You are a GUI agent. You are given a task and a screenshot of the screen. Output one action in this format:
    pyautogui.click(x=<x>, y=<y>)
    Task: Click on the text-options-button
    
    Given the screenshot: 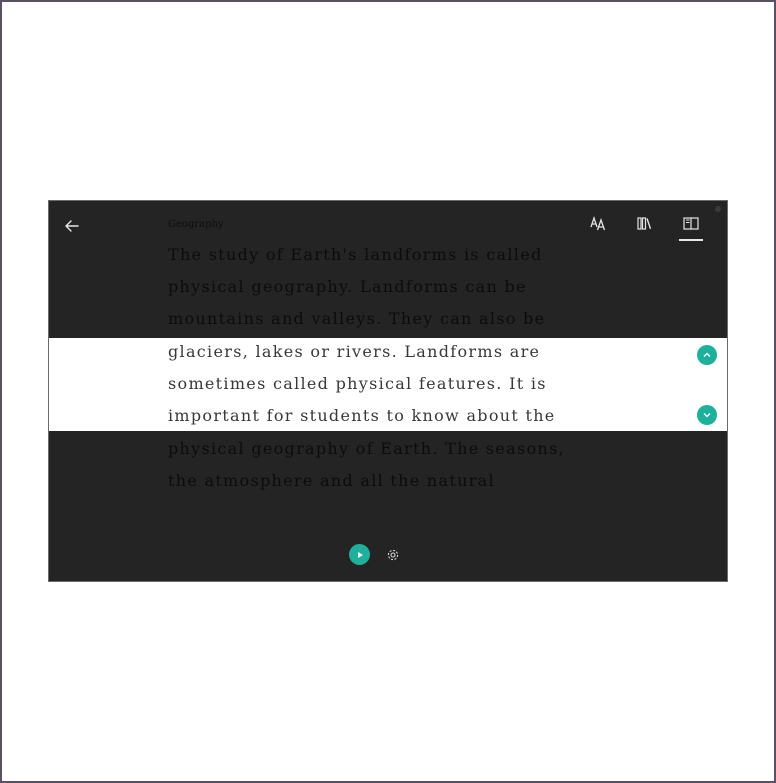 What is the action you would take?
    pyautogui.click(x=599, y=228)
    